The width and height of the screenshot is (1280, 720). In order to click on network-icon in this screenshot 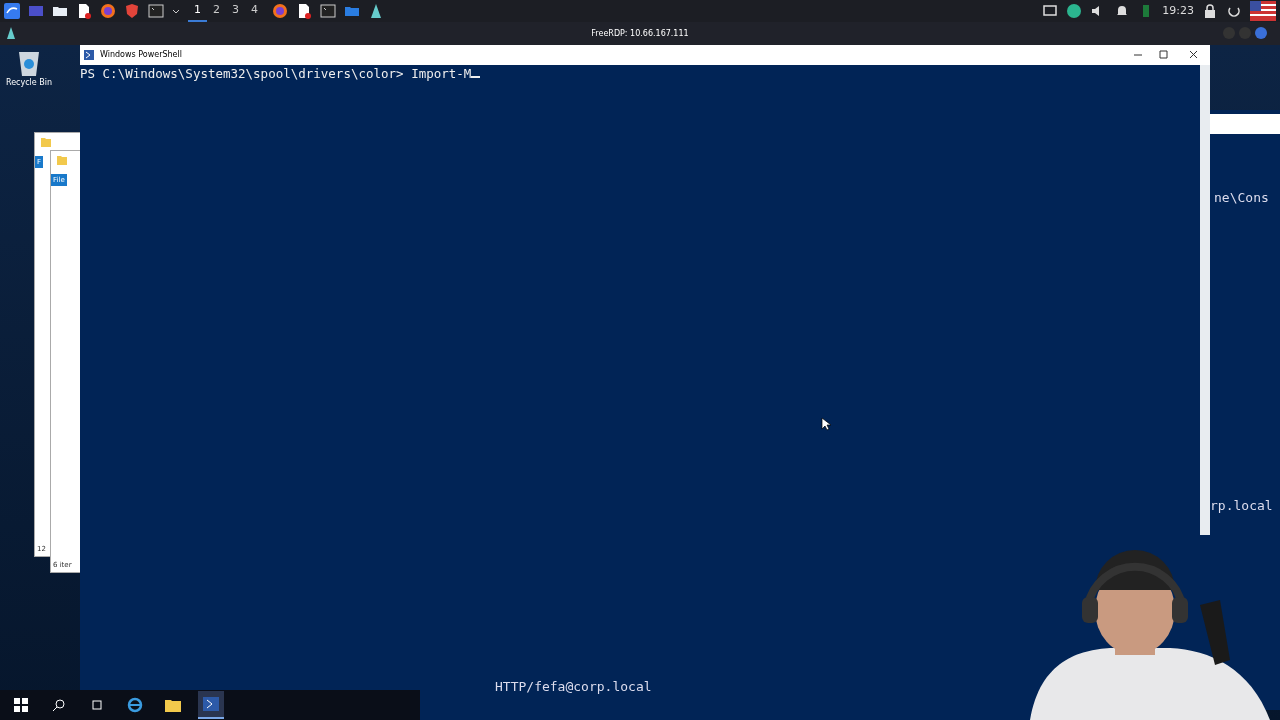, I will do `click(1074, 11)`.